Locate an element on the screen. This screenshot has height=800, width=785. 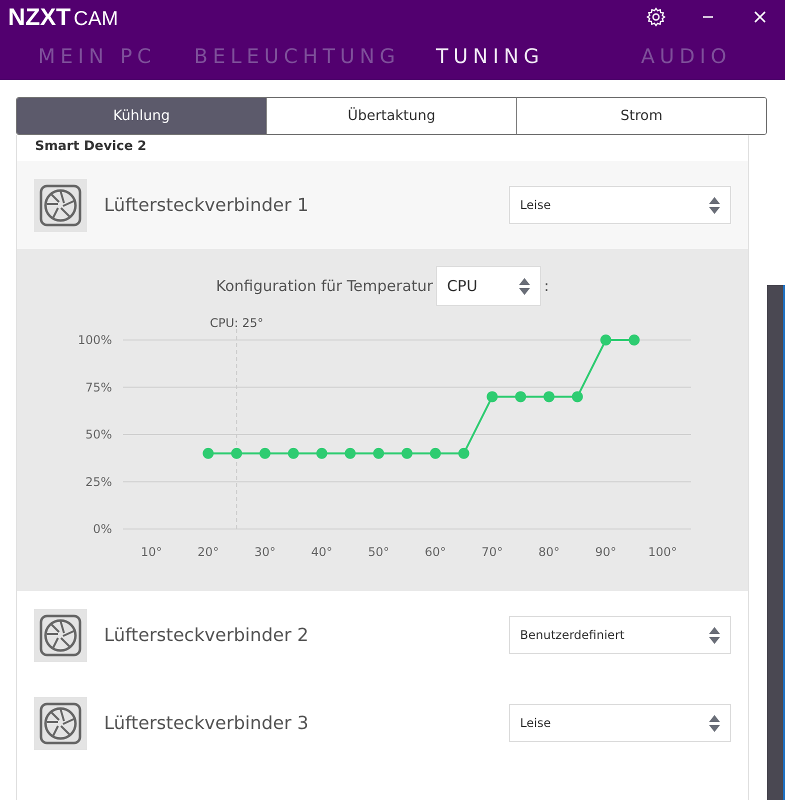
fan-name: Lüftersteckverbinder 1 is located at coordinates (207, 205).